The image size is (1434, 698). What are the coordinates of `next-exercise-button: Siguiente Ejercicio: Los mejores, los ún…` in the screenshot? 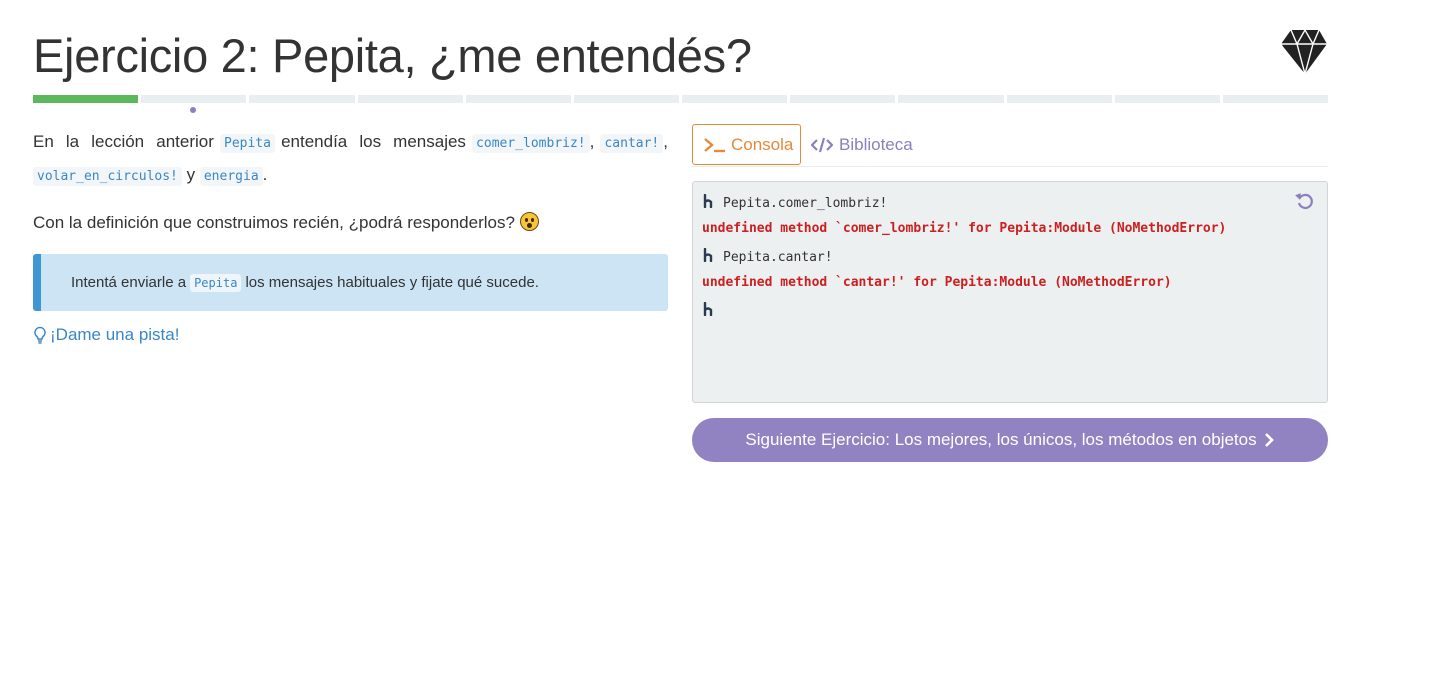 It's located at (1010, 440).